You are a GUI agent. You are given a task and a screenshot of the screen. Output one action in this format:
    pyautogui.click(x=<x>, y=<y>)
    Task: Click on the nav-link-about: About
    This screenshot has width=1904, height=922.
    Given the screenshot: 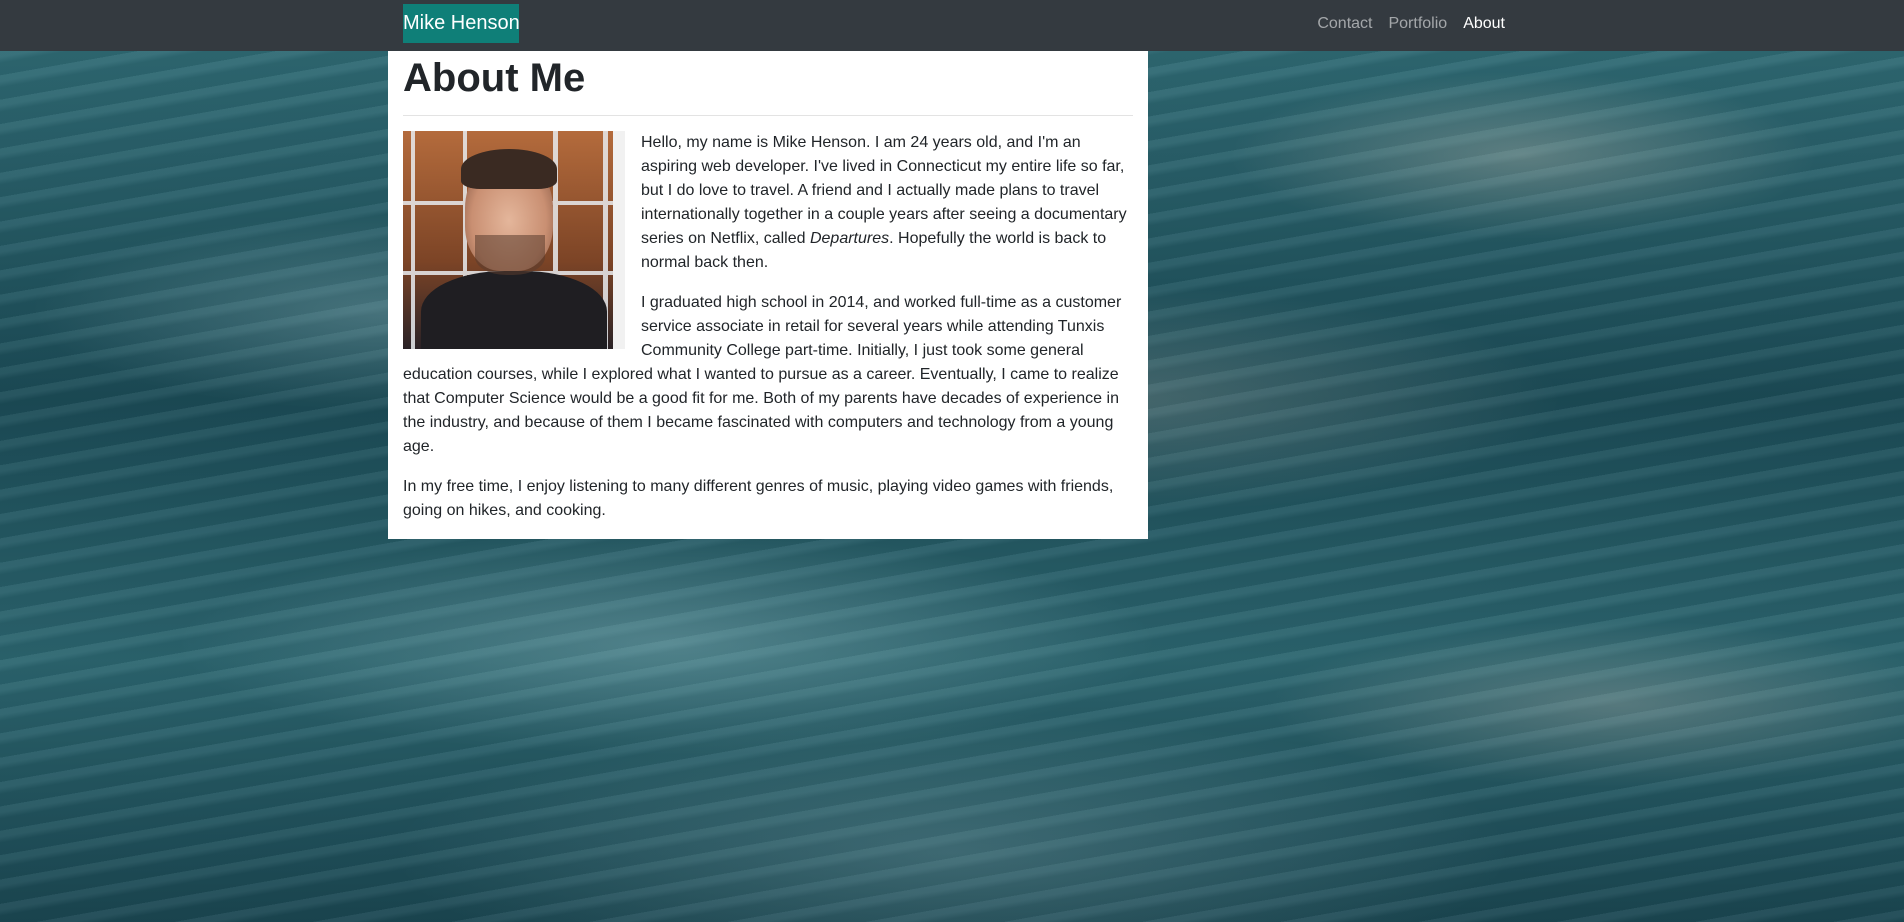 What is the action you would take?
    pyautogui.click(x=1484, y=24)
    